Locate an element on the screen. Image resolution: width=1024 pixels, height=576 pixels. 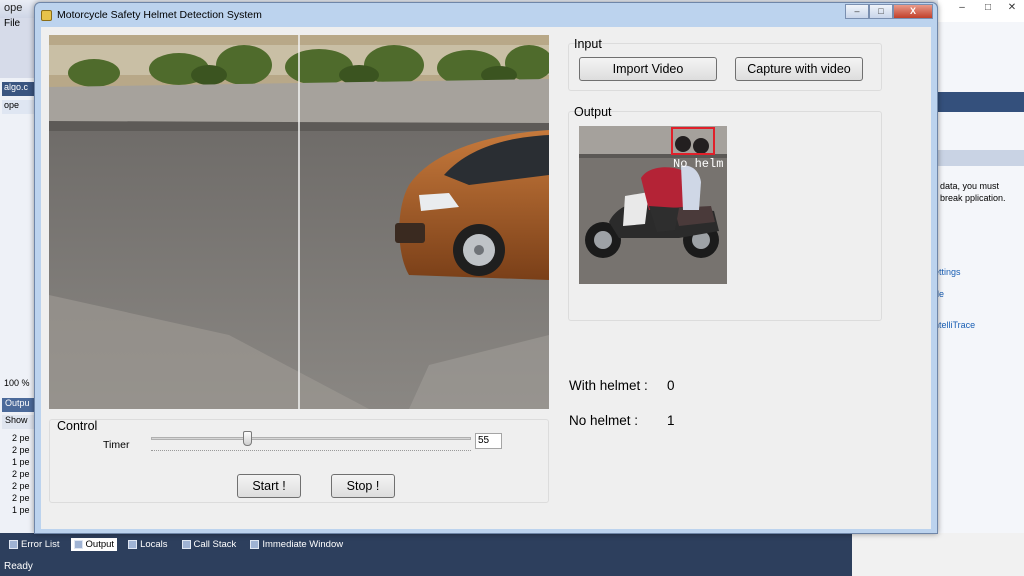
timer-slider-thumb is located at coordinates (247, 438).